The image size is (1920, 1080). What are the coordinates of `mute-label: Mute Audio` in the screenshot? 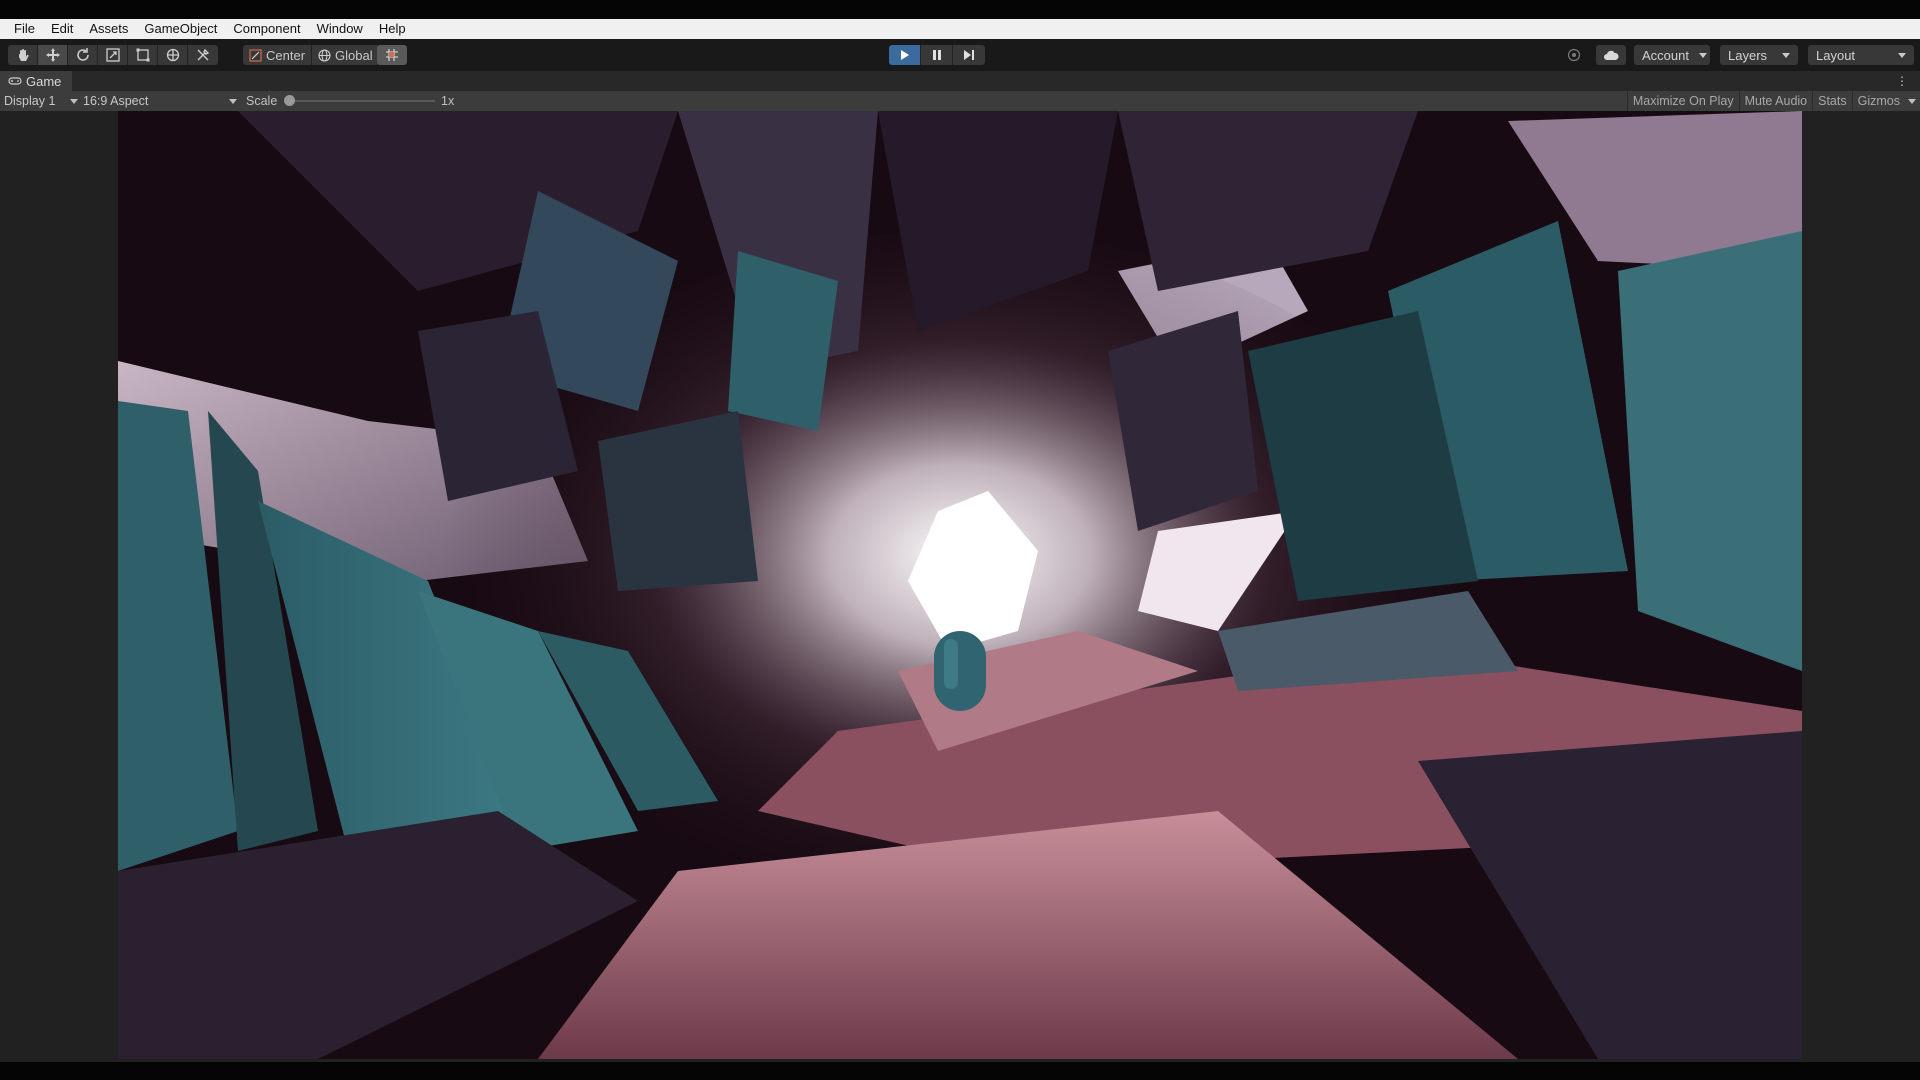 It's located at (1776, 101).